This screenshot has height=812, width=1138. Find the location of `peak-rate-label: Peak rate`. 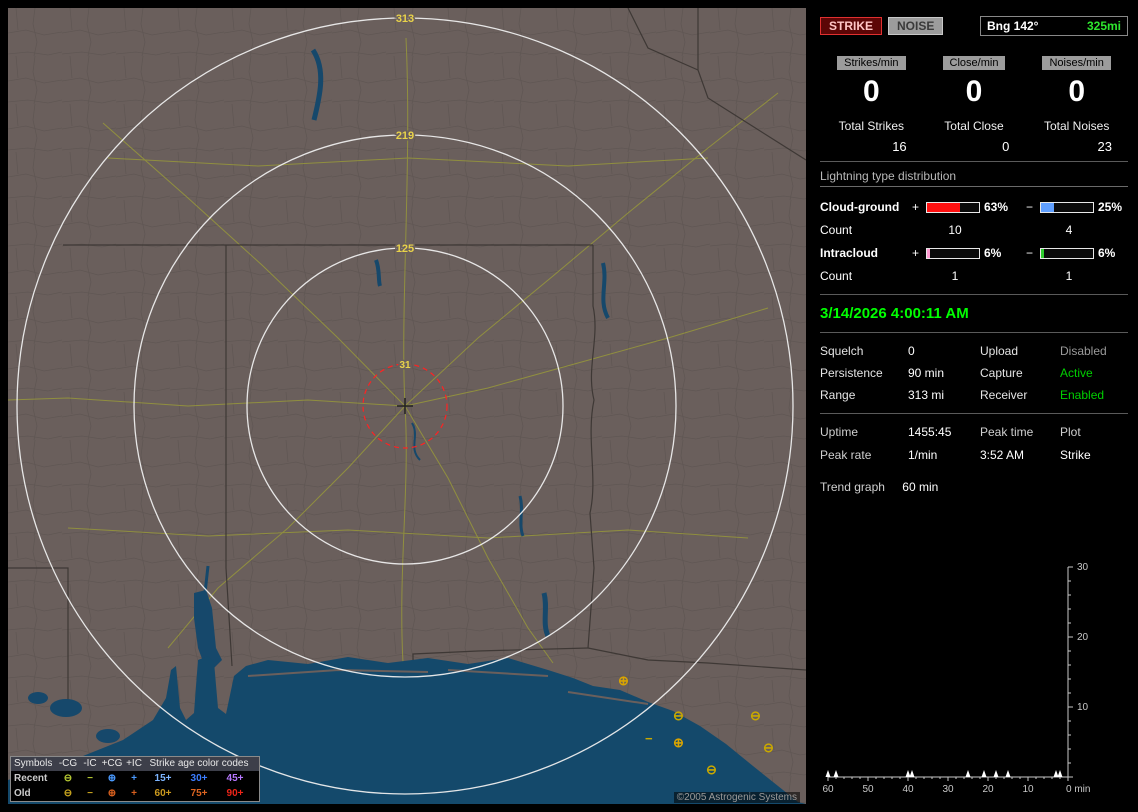

peak-rate-label: Peak rate is located at coordinates (846, 455).